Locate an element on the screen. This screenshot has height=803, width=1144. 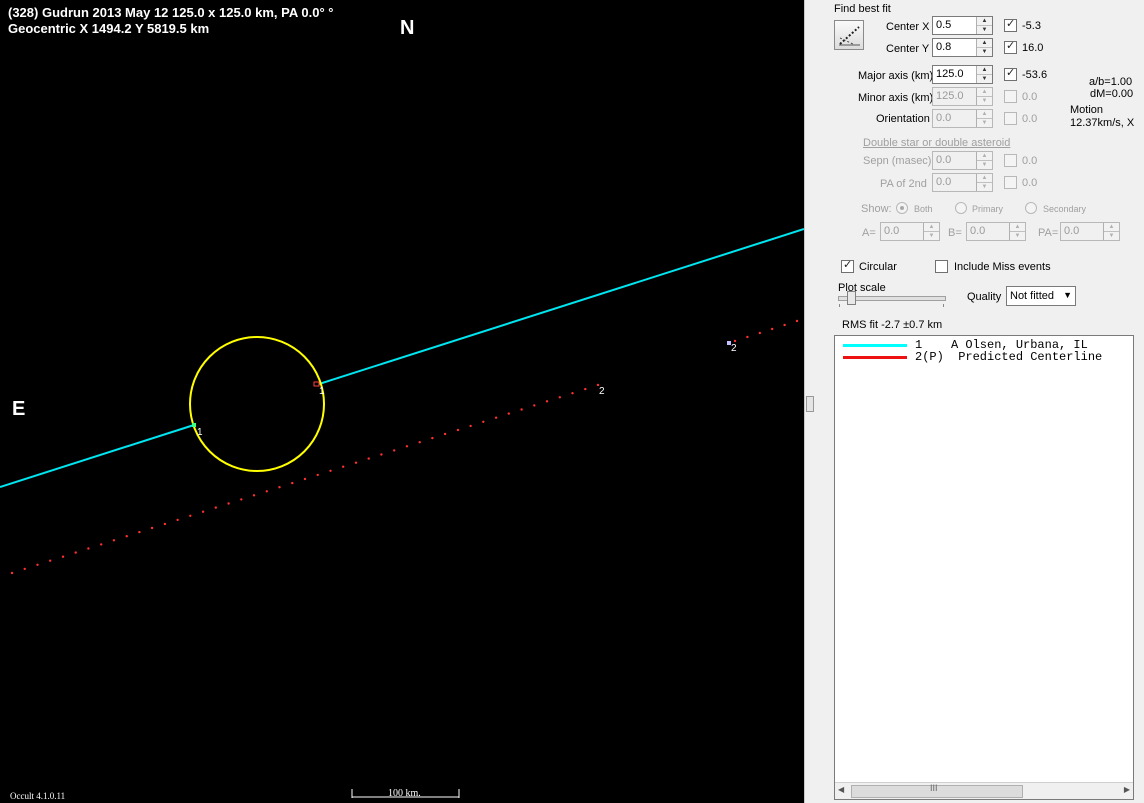
orientation-fit-value: 0.0 is located at coordinates (1030, 119).